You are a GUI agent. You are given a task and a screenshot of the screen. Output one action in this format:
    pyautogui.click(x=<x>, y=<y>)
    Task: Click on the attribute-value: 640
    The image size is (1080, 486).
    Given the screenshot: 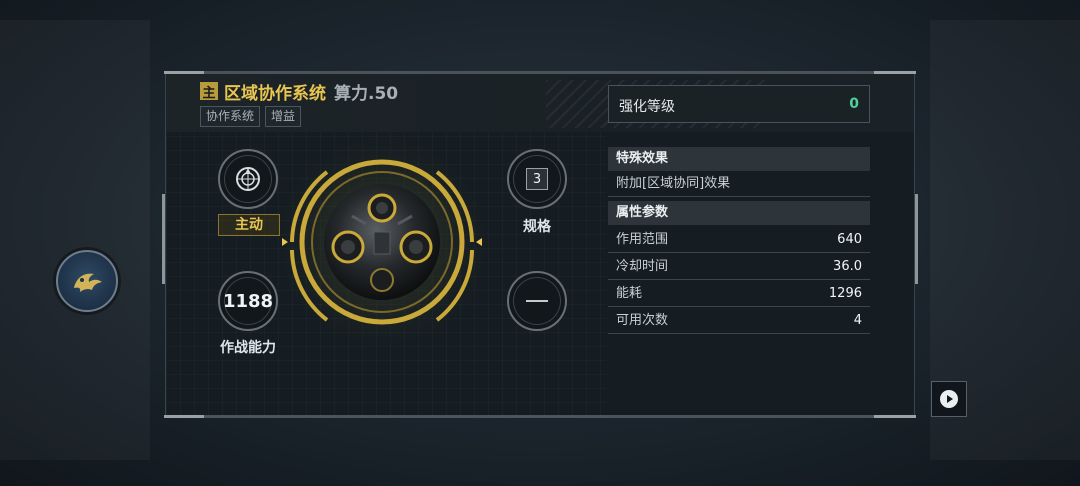 What is the action you would take?
    pyautogui.click(x=849, y=239)
    